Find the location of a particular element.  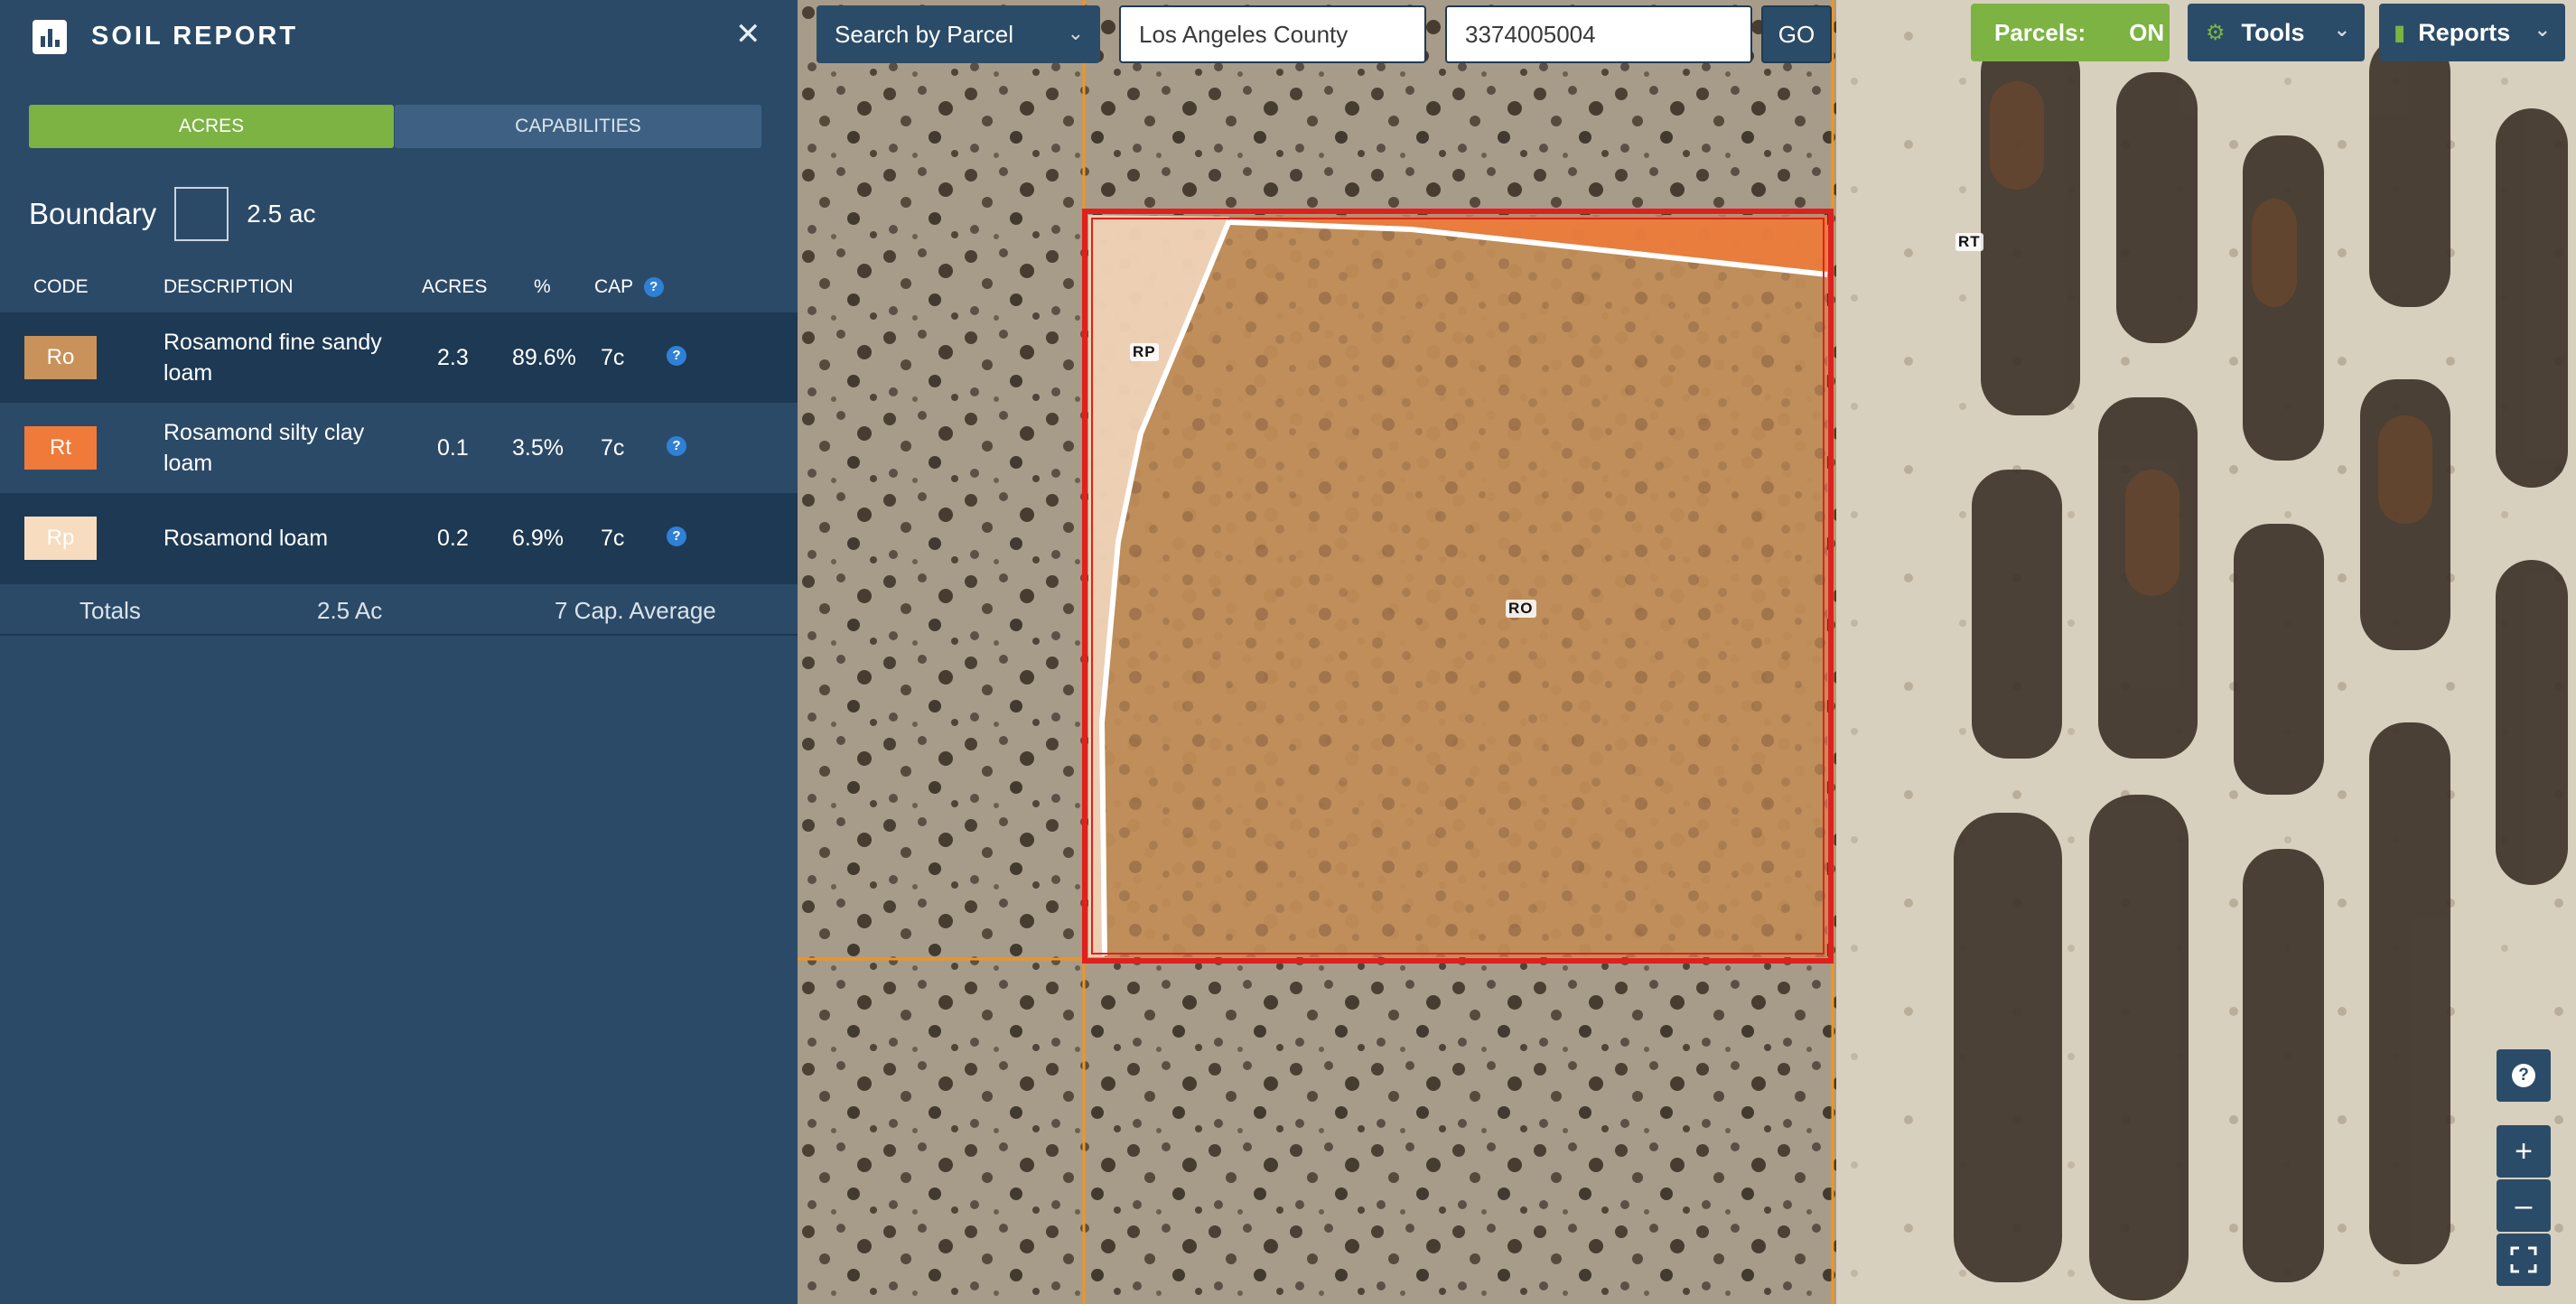

totals-cap: 7 Cap. Average is located at coordinates (635, 610).